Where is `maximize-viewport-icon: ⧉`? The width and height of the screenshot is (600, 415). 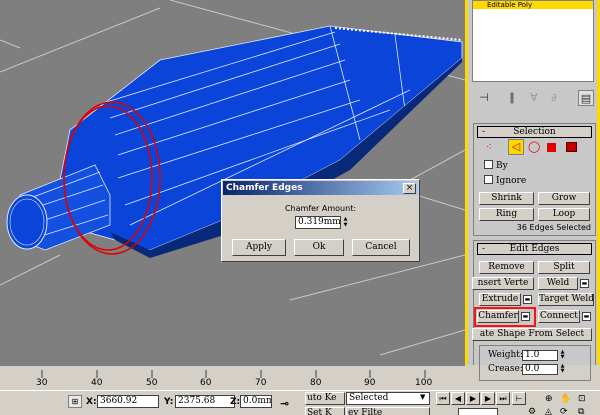
maximize-viewport-icon: ⧉ is located at coordinates (581, 411).